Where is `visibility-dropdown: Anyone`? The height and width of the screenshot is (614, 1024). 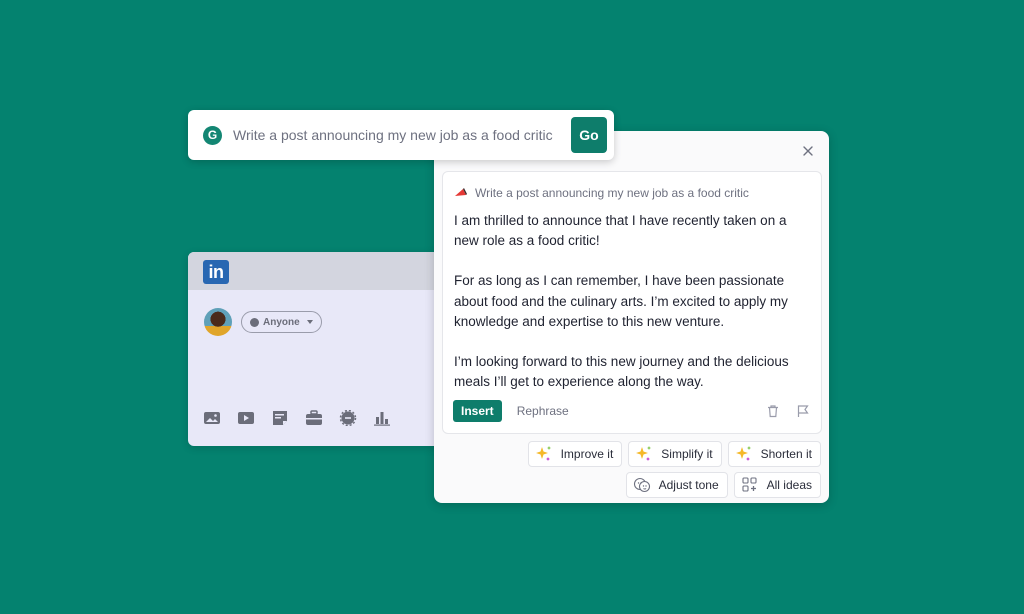 visibility-dropdown: Anyone is located at coordinates (281, 322).